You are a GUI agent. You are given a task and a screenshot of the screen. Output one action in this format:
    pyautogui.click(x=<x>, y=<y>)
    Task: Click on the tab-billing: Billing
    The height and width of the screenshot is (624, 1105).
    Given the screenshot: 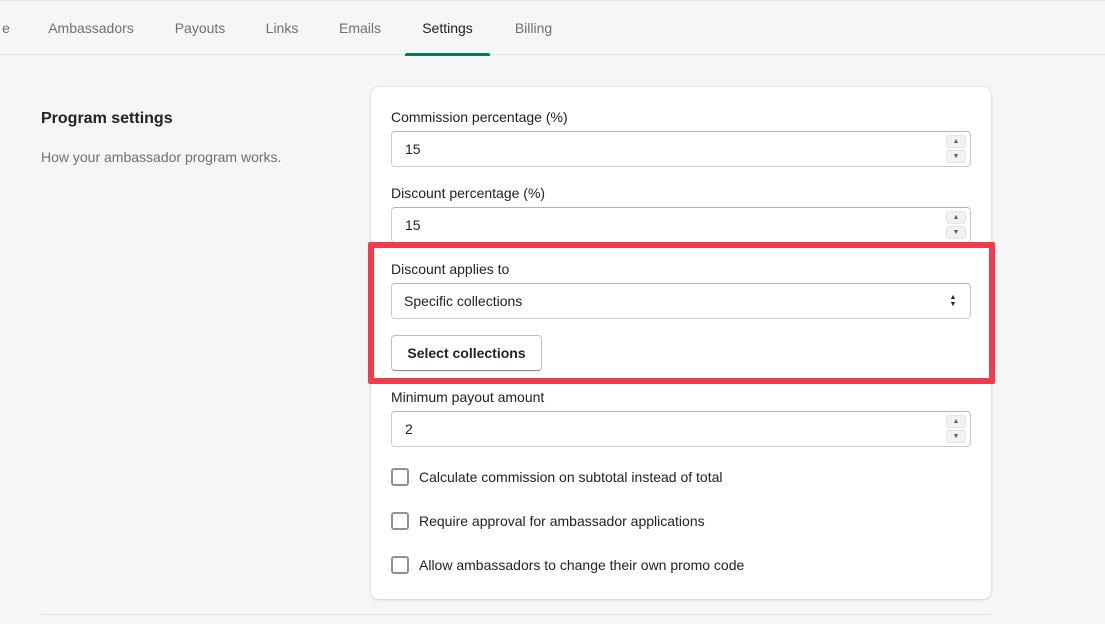 What is the action you would take?
    pyautogui.click(x=533, y=28)
    